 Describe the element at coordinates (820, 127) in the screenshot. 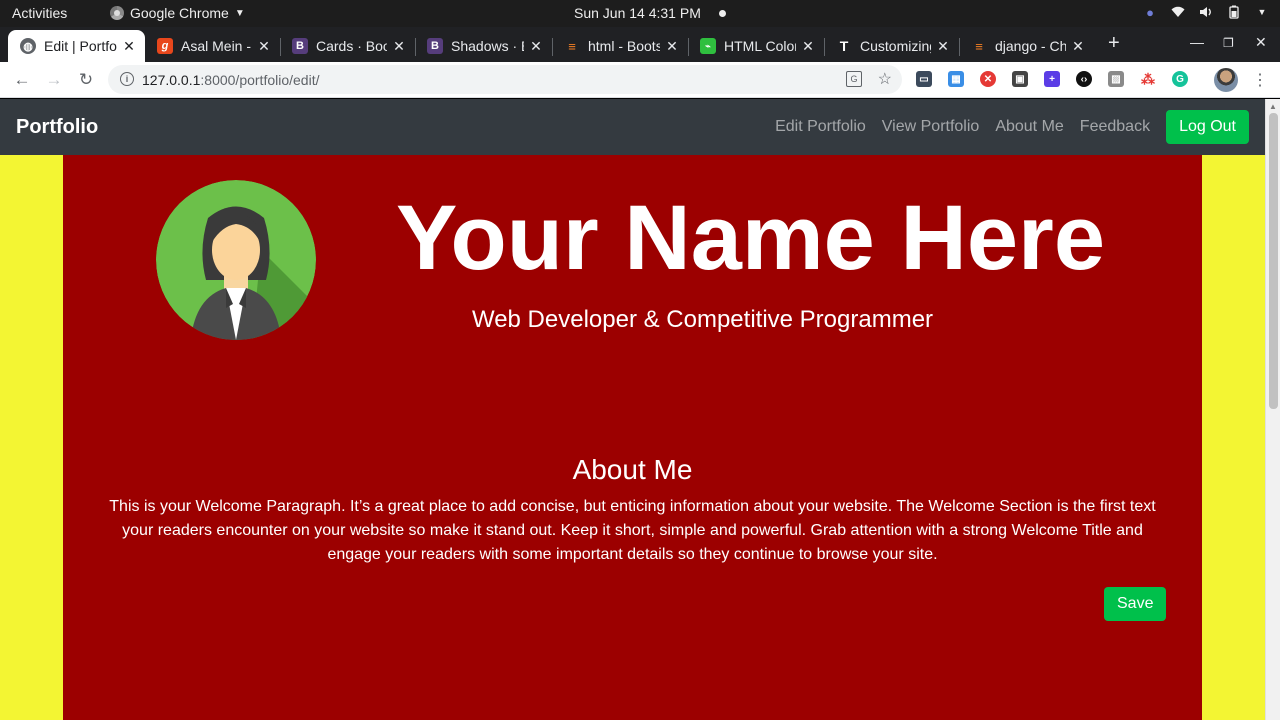

I see `nav-edit-portfolio: Edit Portfolio` at that location.